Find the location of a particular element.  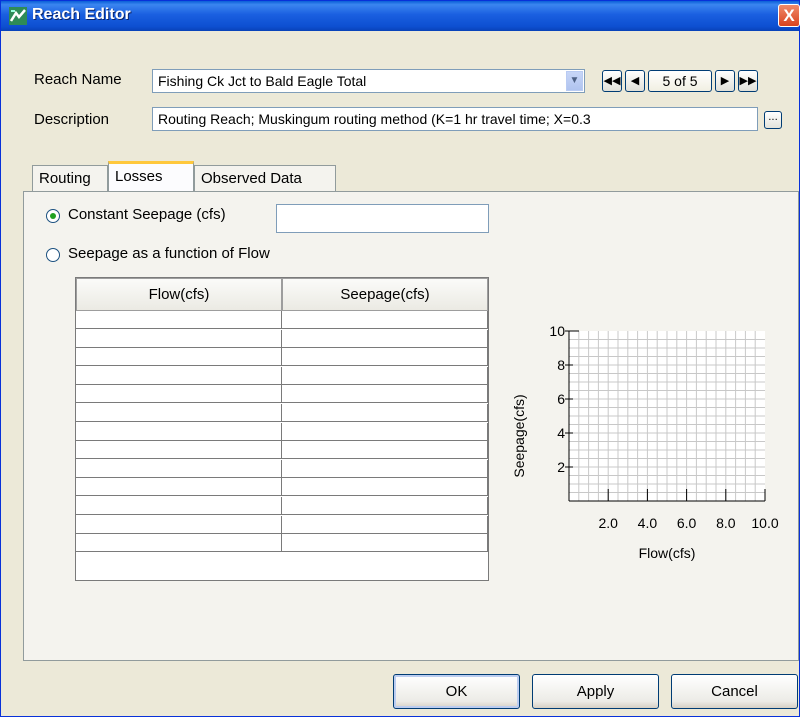

last-record-icon: ▶▶ is located at coordinates (748, 80).